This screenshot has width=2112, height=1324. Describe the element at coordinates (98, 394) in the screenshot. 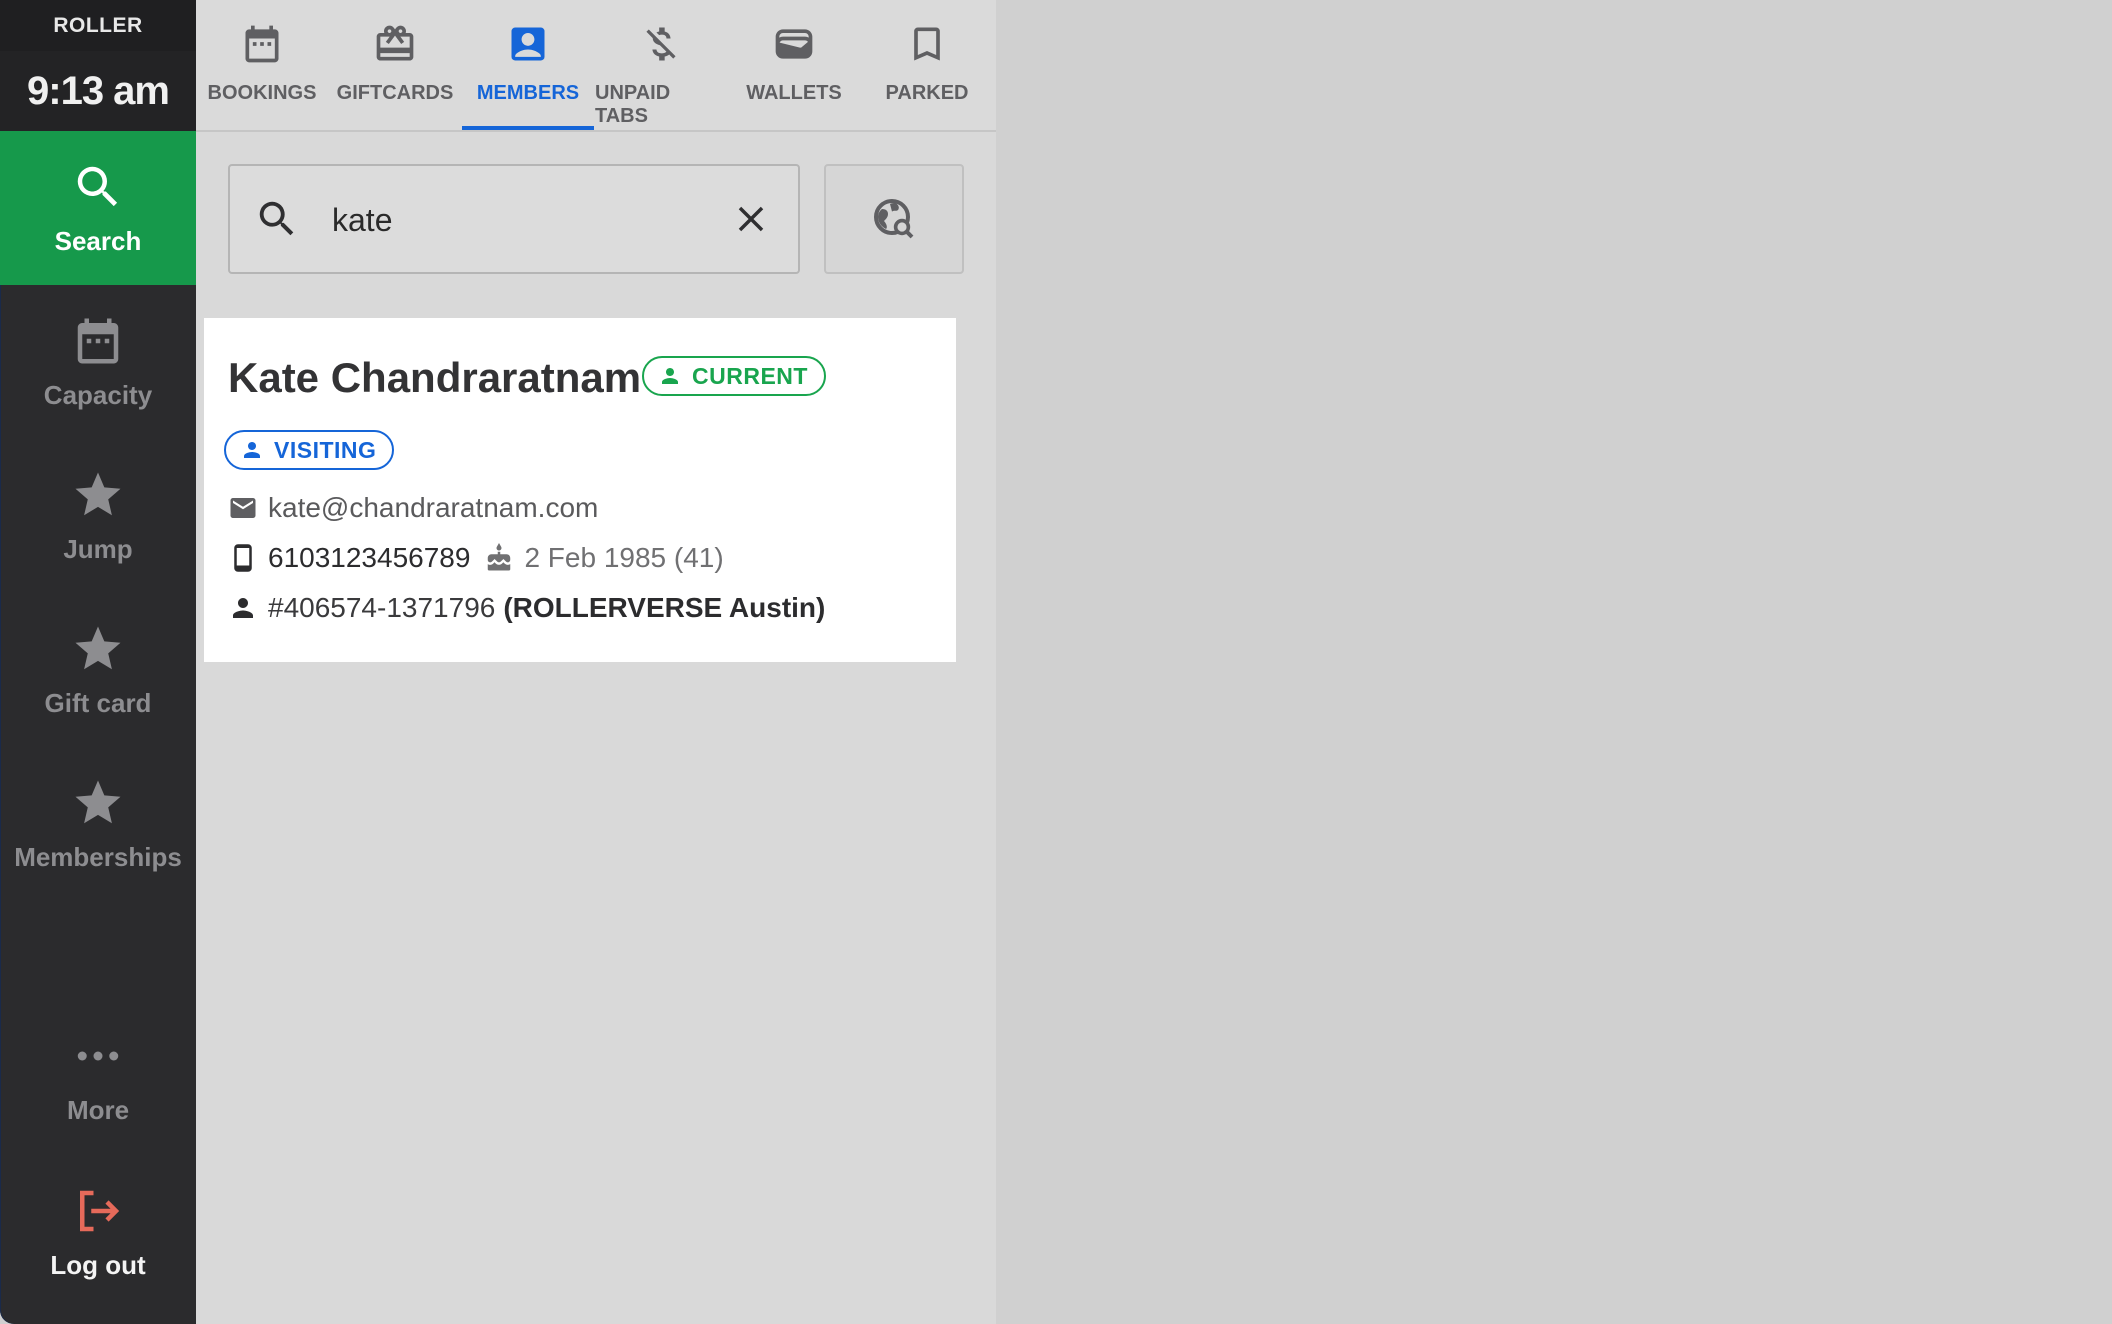

I see `sidebar-item-label: Capacity` at that location.